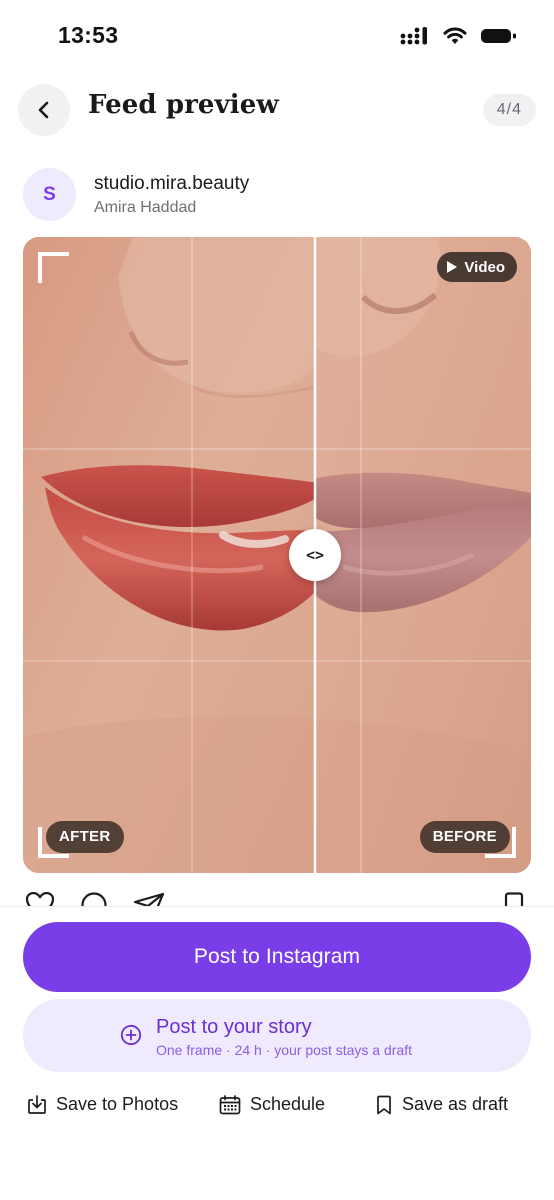 This screenshot has height=1200, width=554. I want to click on comment-icon, so click(94, 899).